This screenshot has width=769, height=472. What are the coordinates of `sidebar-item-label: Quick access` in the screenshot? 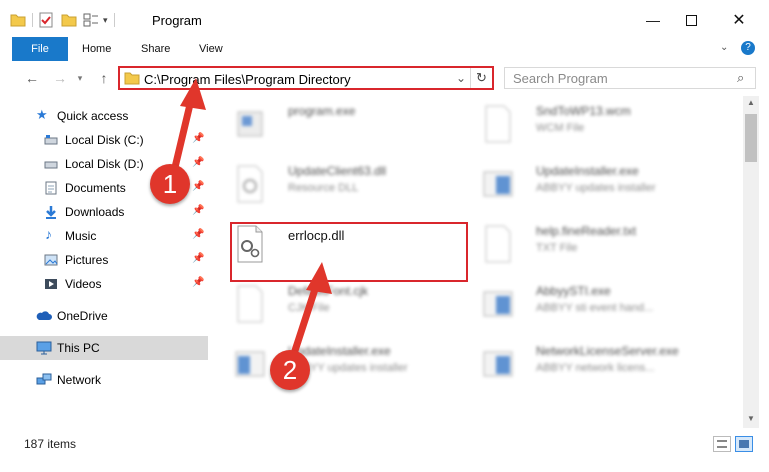 It's located at (93, 116).